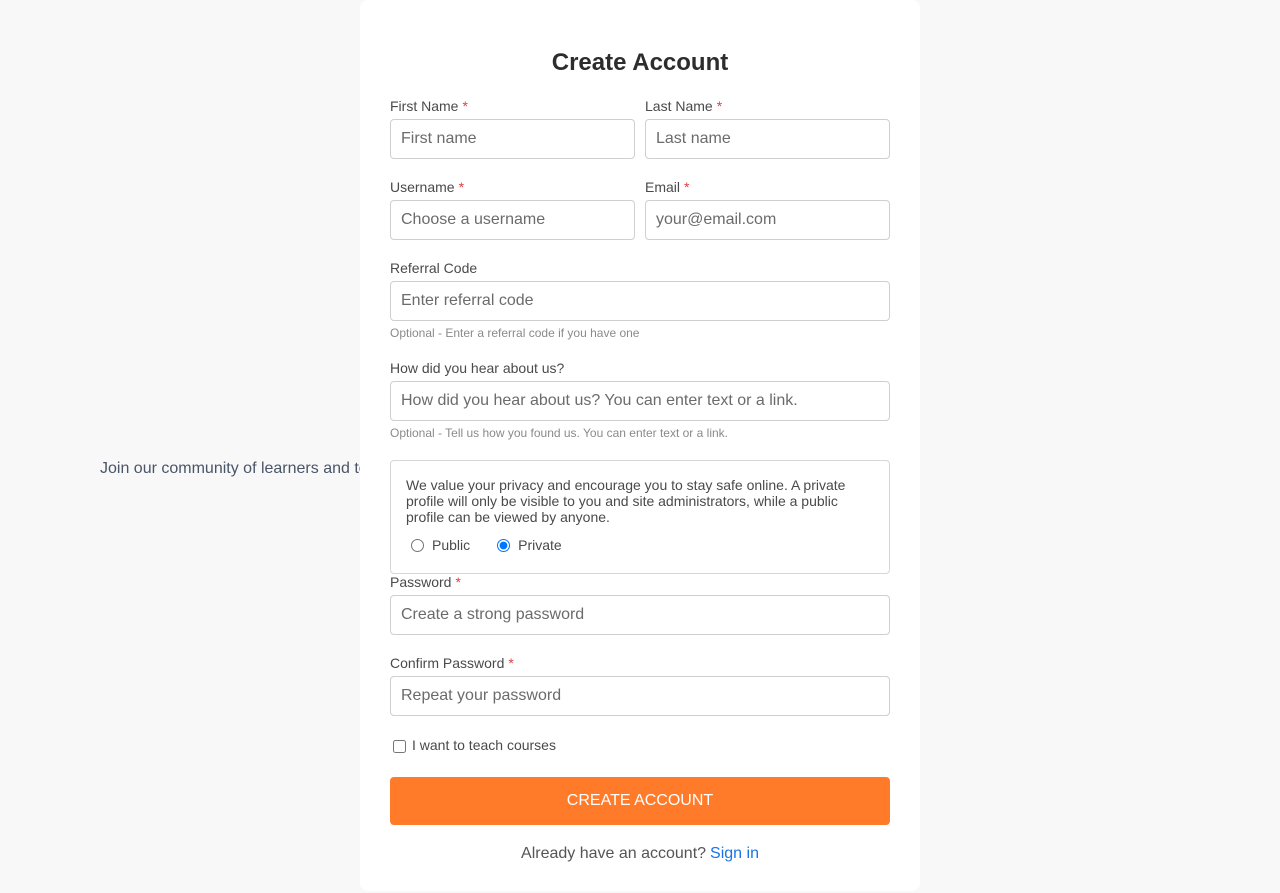 The width and height of the screenshot is (1280, 893). Describe the element at coordinates (477, 368) in the screenshot. I see `source-label: How did you hear about us?` at that location.